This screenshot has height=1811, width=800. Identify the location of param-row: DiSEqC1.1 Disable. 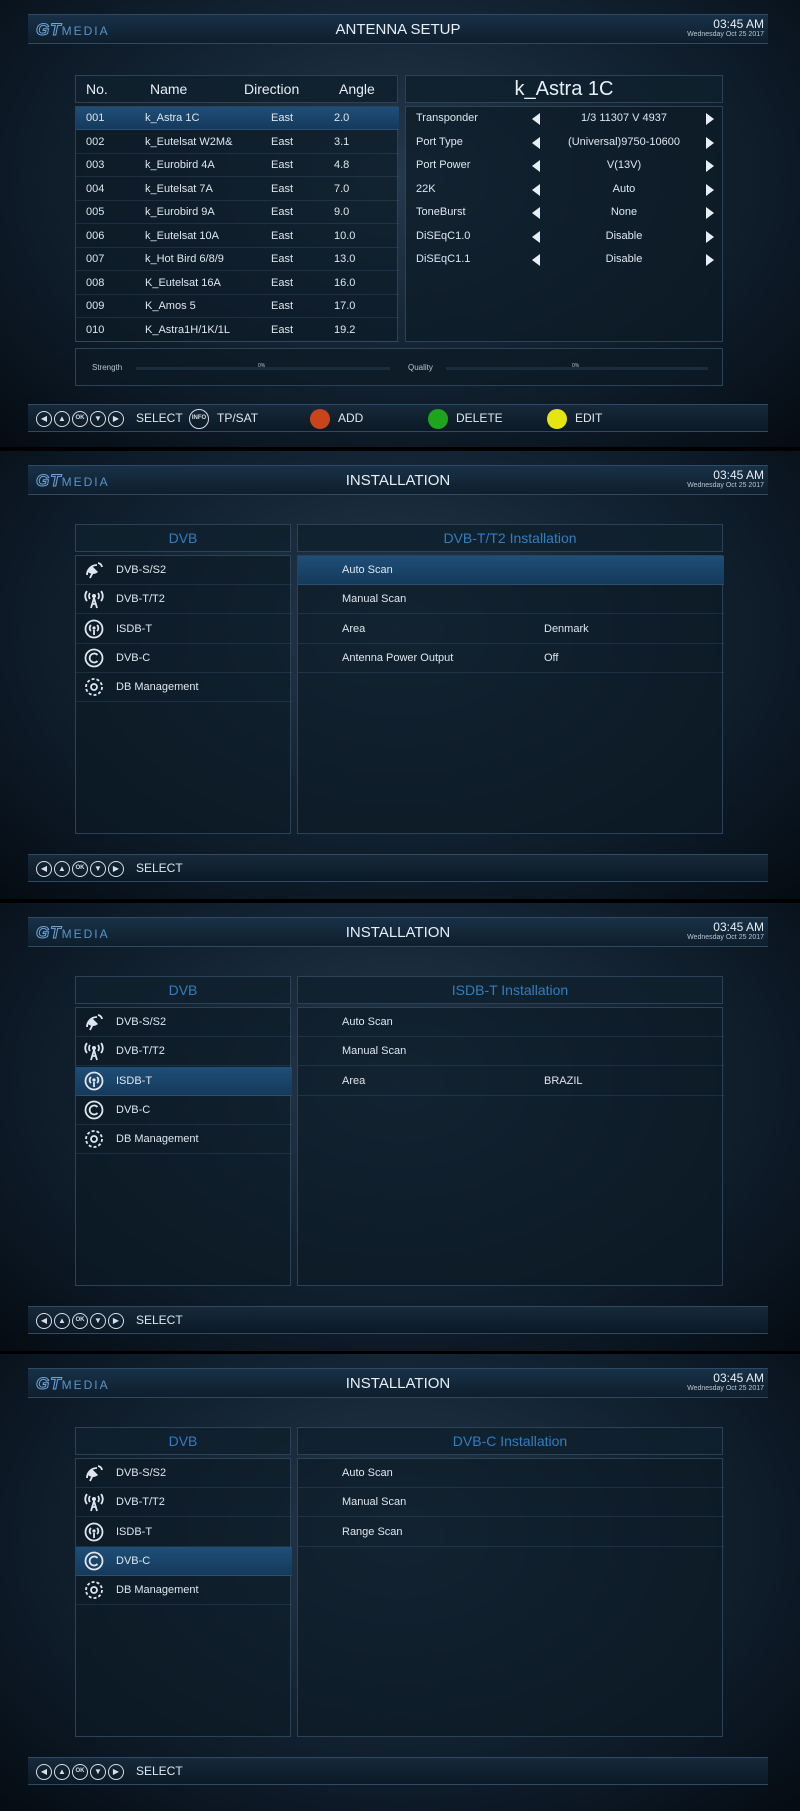
(565, 259).